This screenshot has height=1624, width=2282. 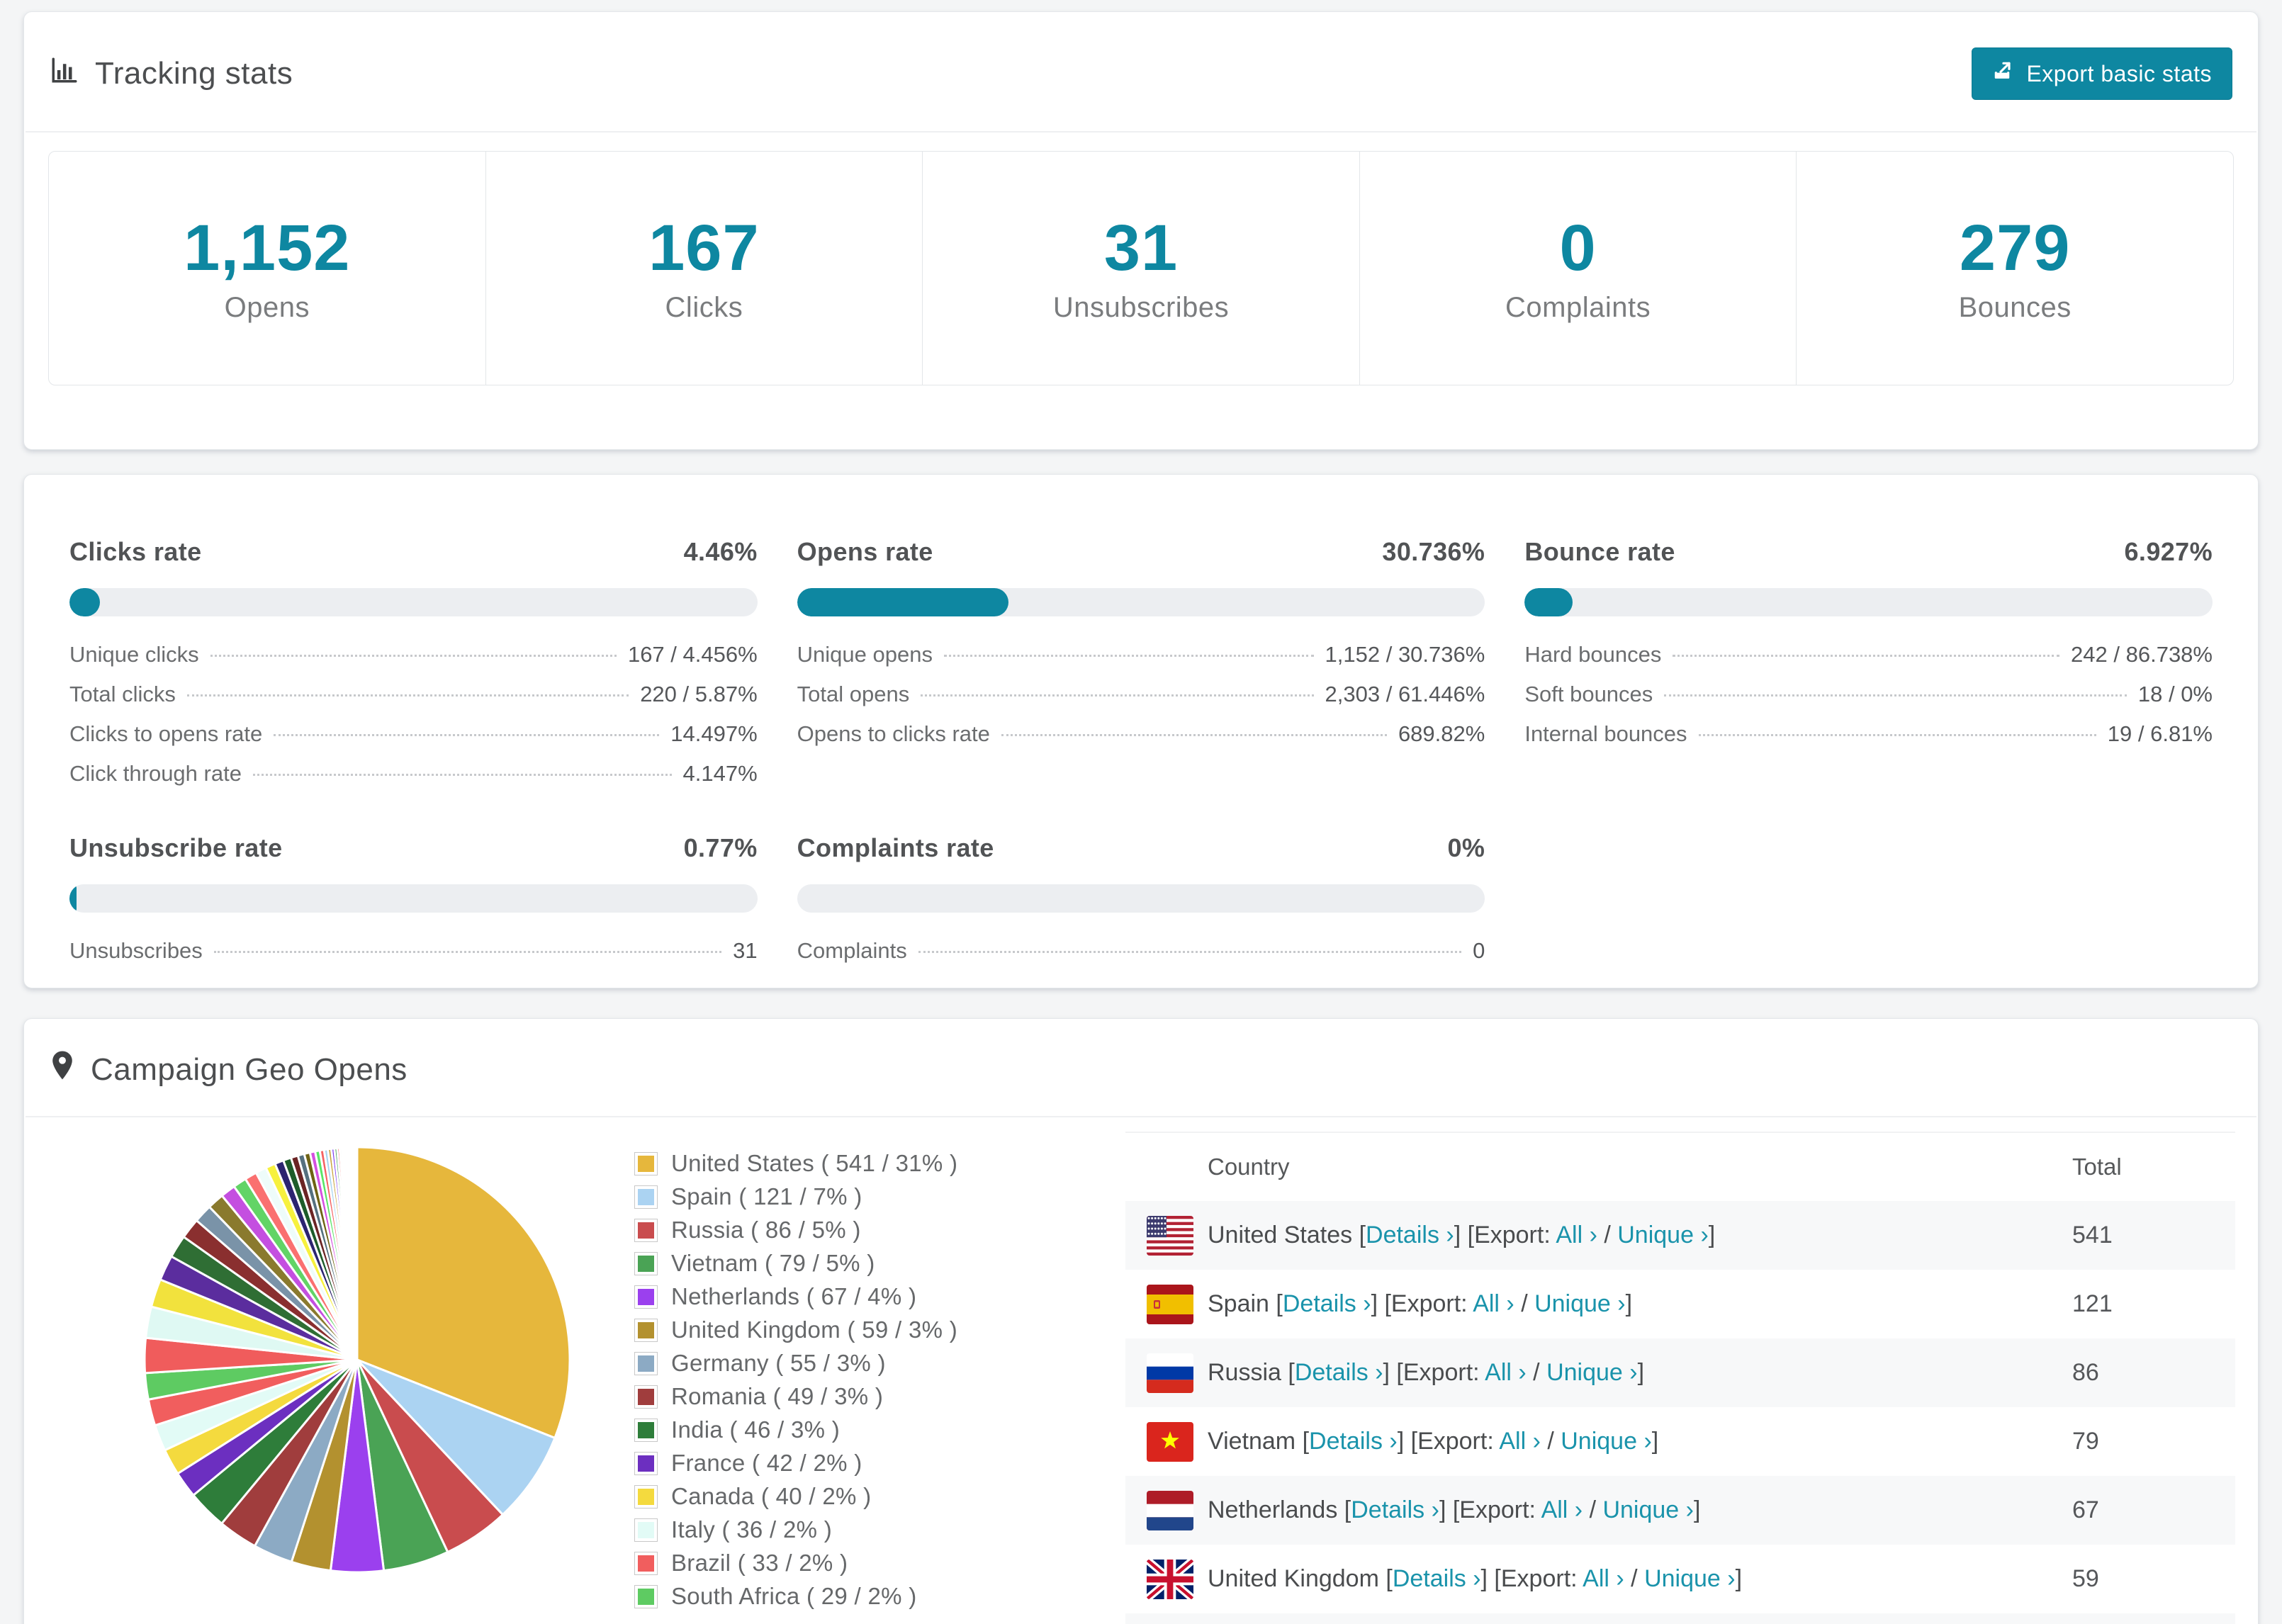 I want to click on total-cell: 67, so click(x=2085, y=1509).